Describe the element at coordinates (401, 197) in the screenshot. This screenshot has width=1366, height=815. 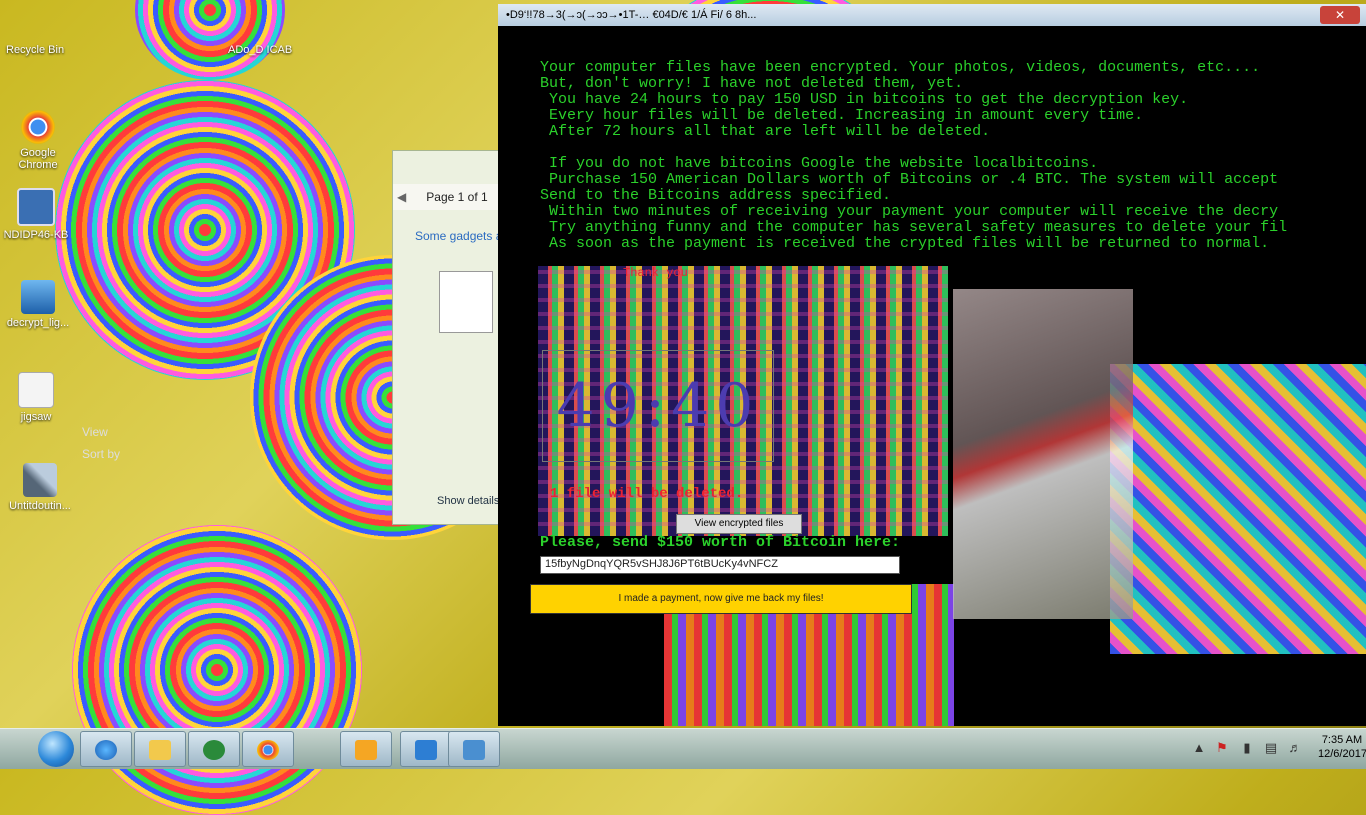
I see `chevron-left-icon: ◀` at that location.